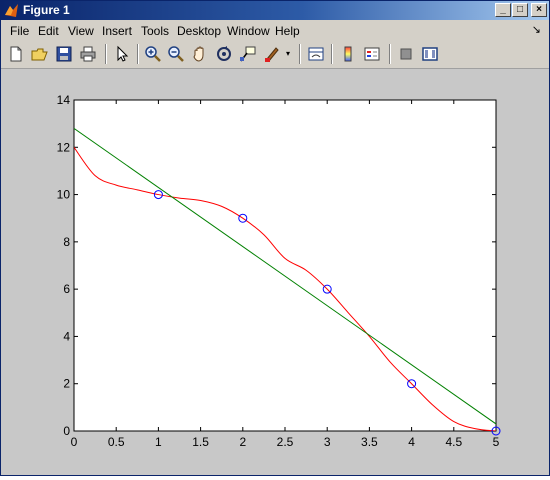  What do you see at coordinates (272, 54) in the screenshot?
I see `brush-icon` at bounding box center [272, 54].